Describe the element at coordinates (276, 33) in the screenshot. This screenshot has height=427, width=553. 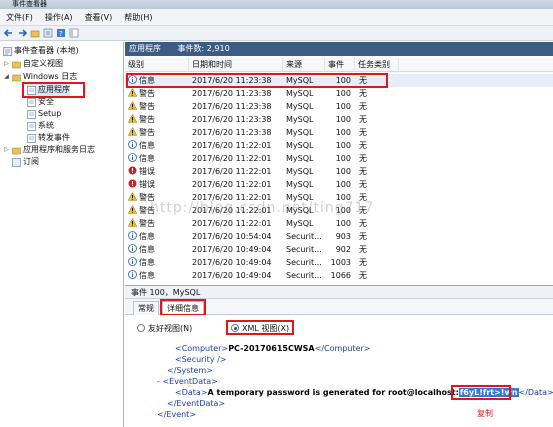
I see `toolbar: ?` at that location.